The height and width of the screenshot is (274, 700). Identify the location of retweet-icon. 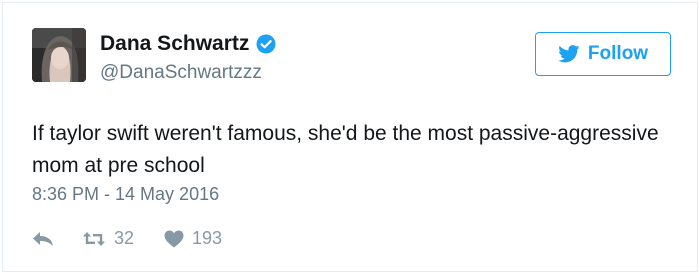
(94, 238).